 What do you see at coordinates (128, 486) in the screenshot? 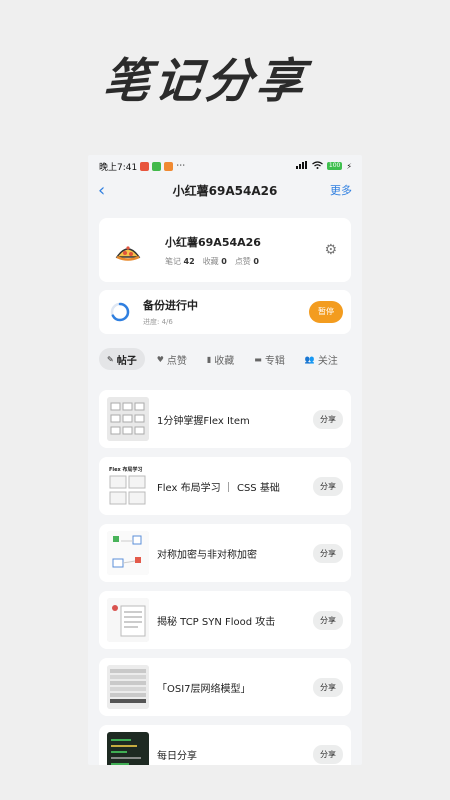
I see `post-thumbnail: Flex 布局学习` at bounding box center [128, 486].